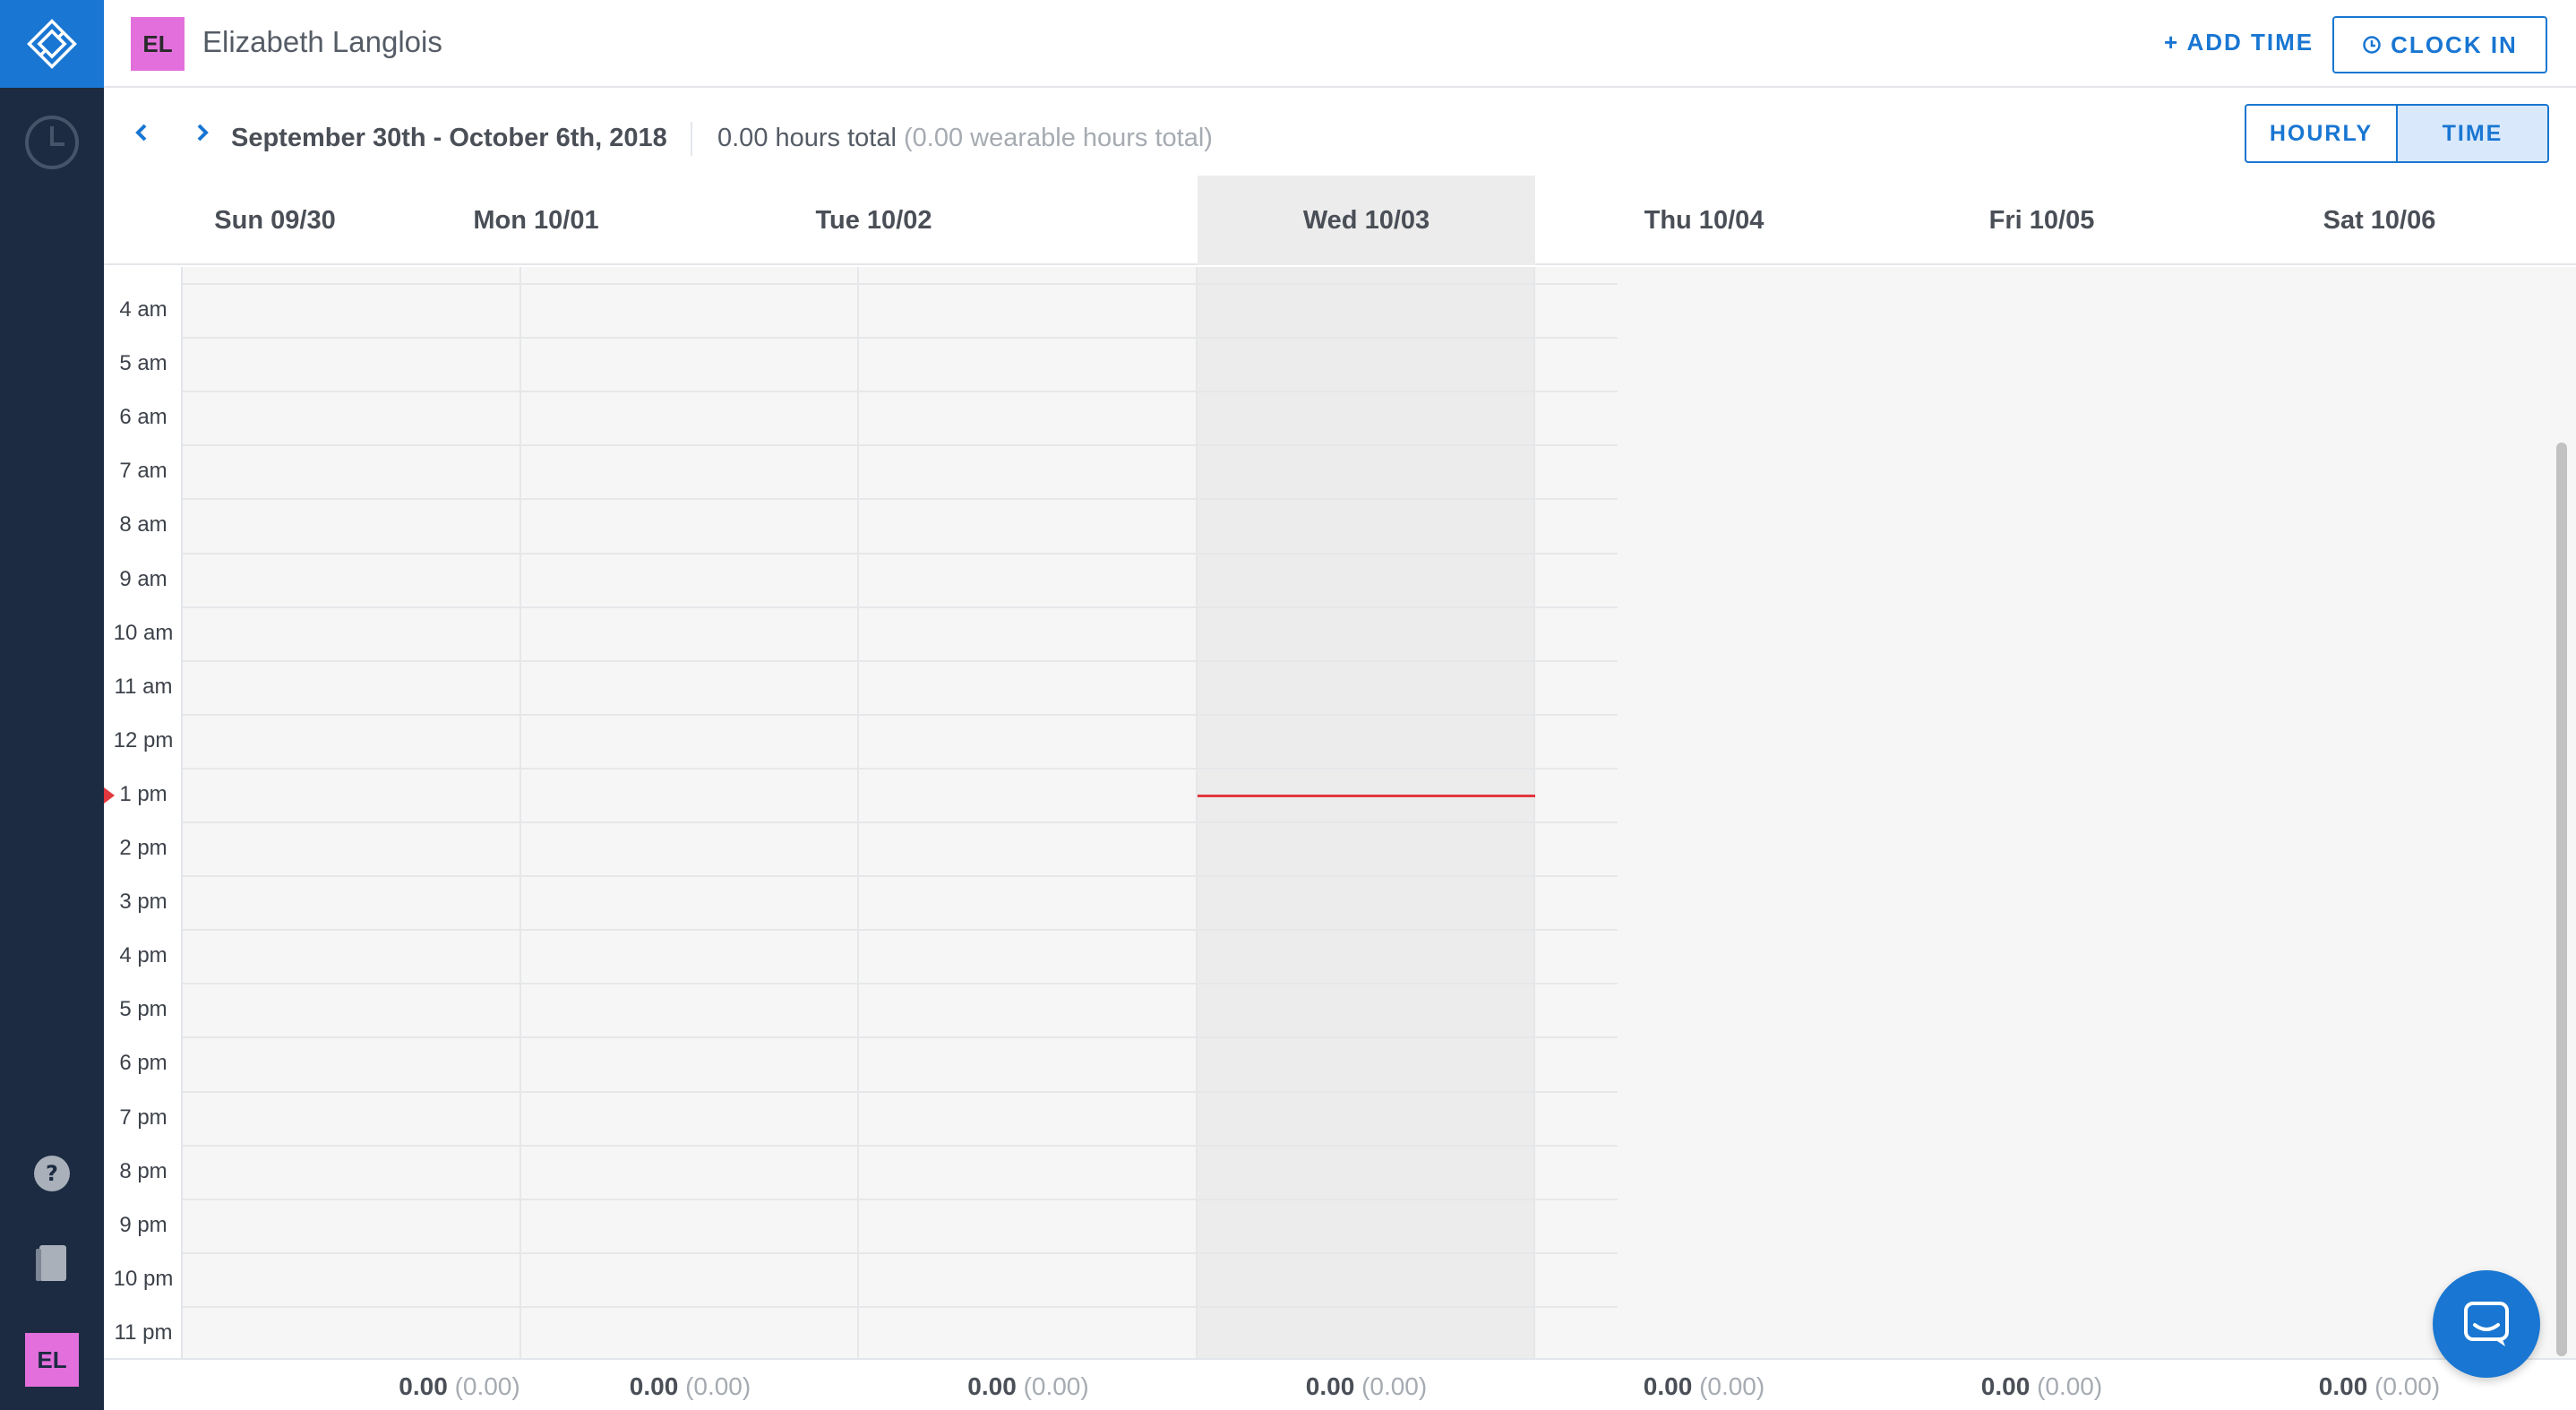  What do you see at coordinates (143, 1332) in the screenshot?
I see `hour-label: 11 pm` at bounding box center [143, 1332].